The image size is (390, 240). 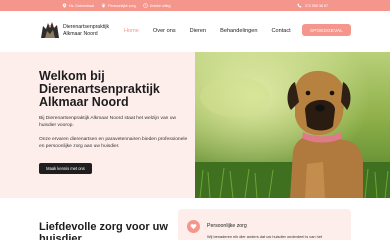 What do you see at coordinates (103, 5) in the screenshot?
I see `paw-icon` at bounding box center [103, 5].